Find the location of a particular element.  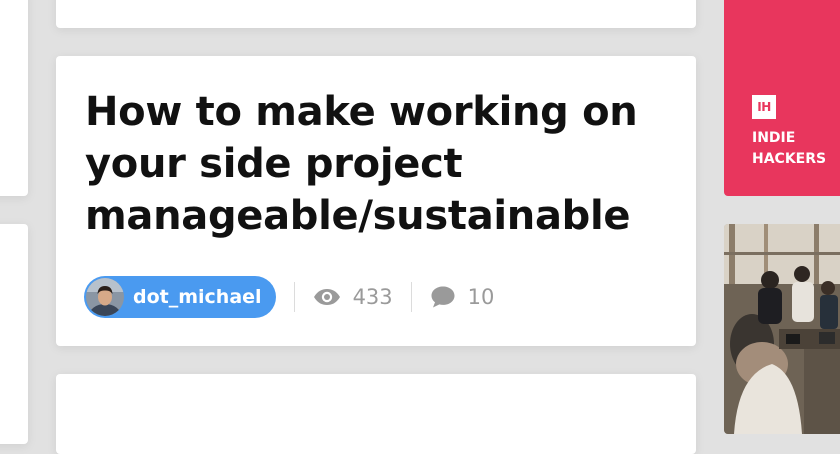

post-card-below is located at coordinates (376, 414).